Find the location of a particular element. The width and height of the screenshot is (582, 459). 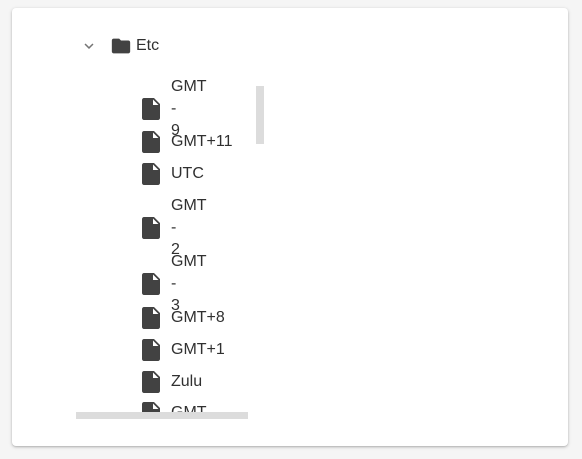

folder-icon is located at coordinates (121, 46).